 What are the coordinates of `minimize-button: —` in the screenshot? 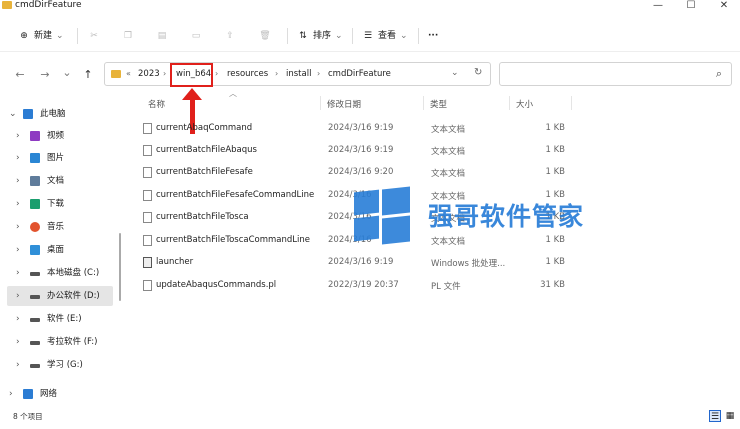 It's located at (658, 6).